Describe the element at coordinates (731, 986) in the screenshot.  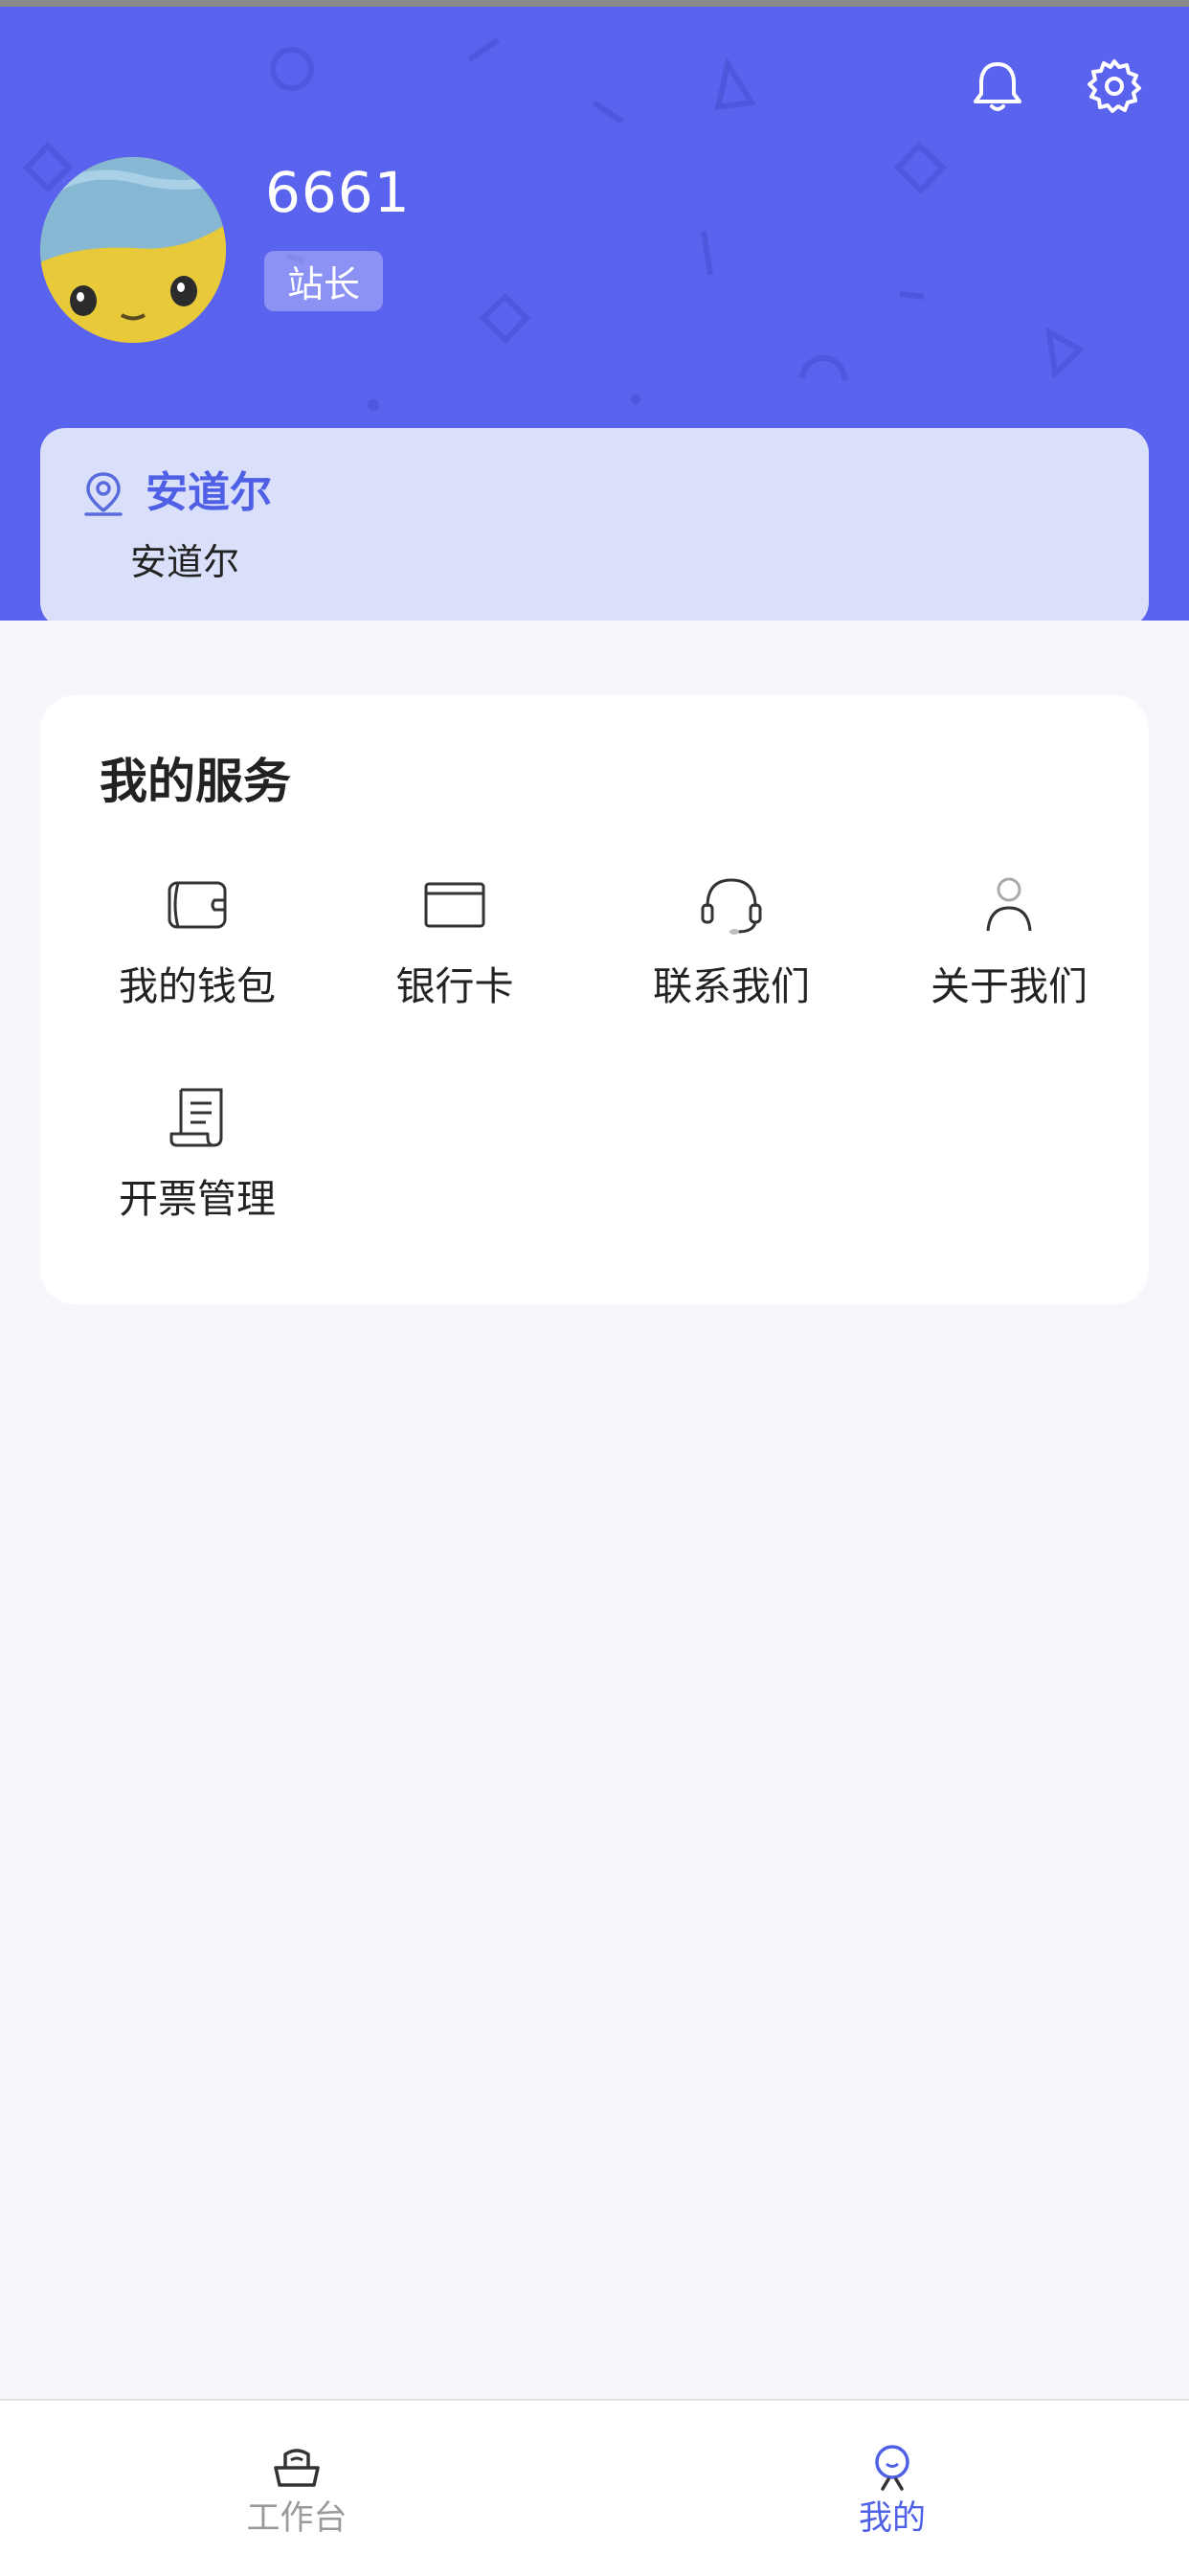
I see `service-label: 联系我们` at that location.